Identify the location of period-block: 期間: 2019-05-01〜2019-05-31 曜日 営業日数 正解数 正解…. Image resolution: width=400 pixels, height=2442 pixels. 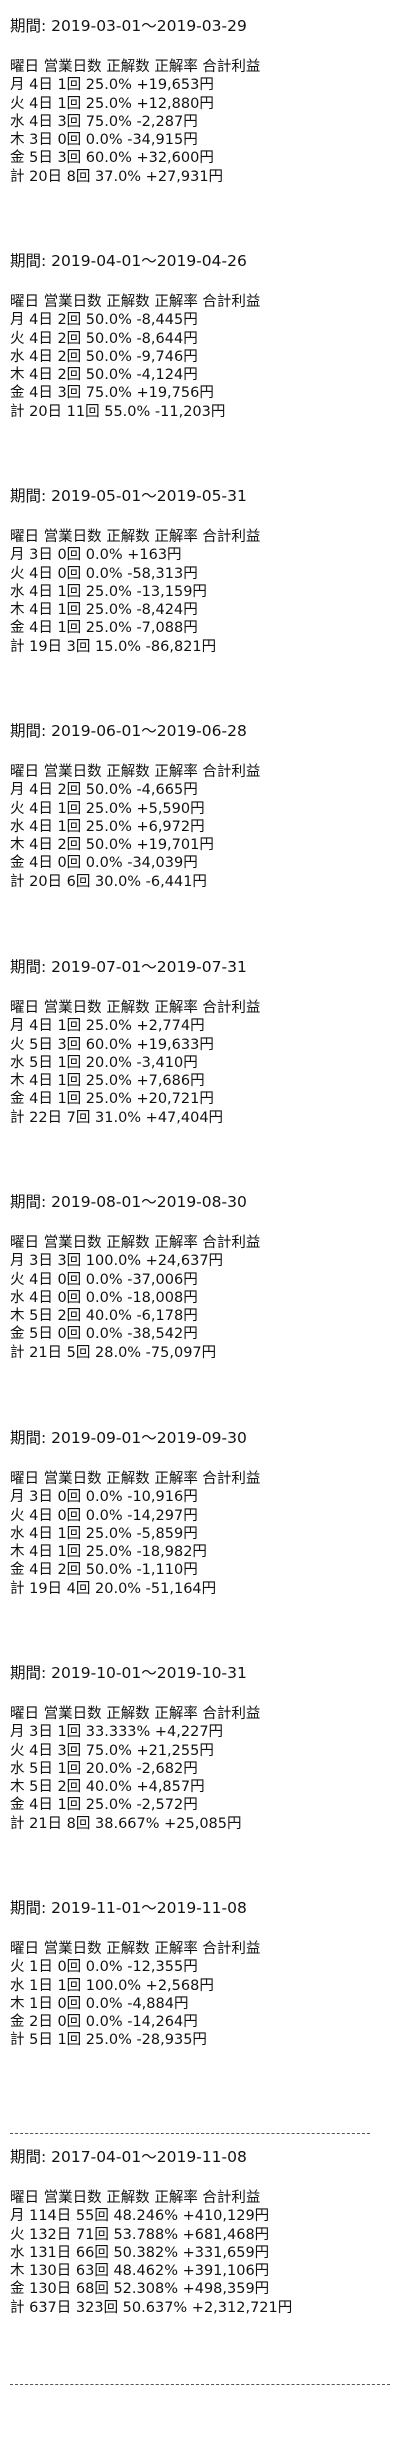
(200, 571).